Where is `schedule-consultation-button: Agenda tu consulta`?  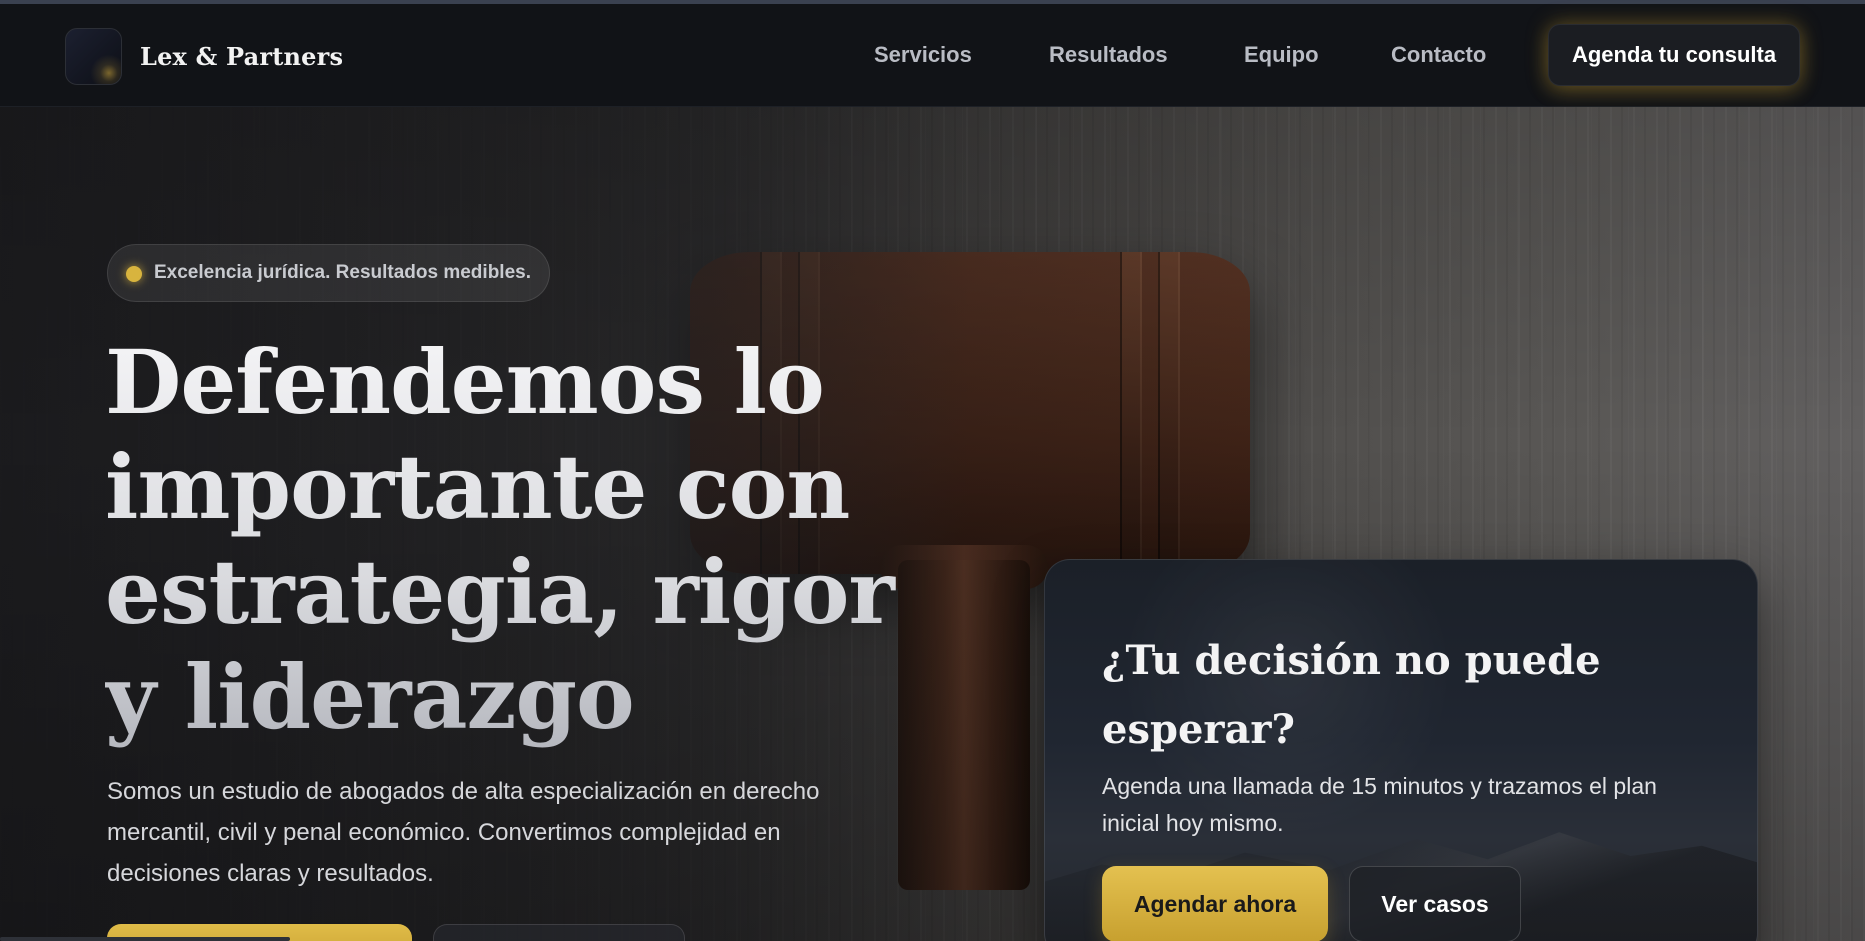 schedule-consultation-button: Agenda tu consulta is located at coordinates (1674, 55).